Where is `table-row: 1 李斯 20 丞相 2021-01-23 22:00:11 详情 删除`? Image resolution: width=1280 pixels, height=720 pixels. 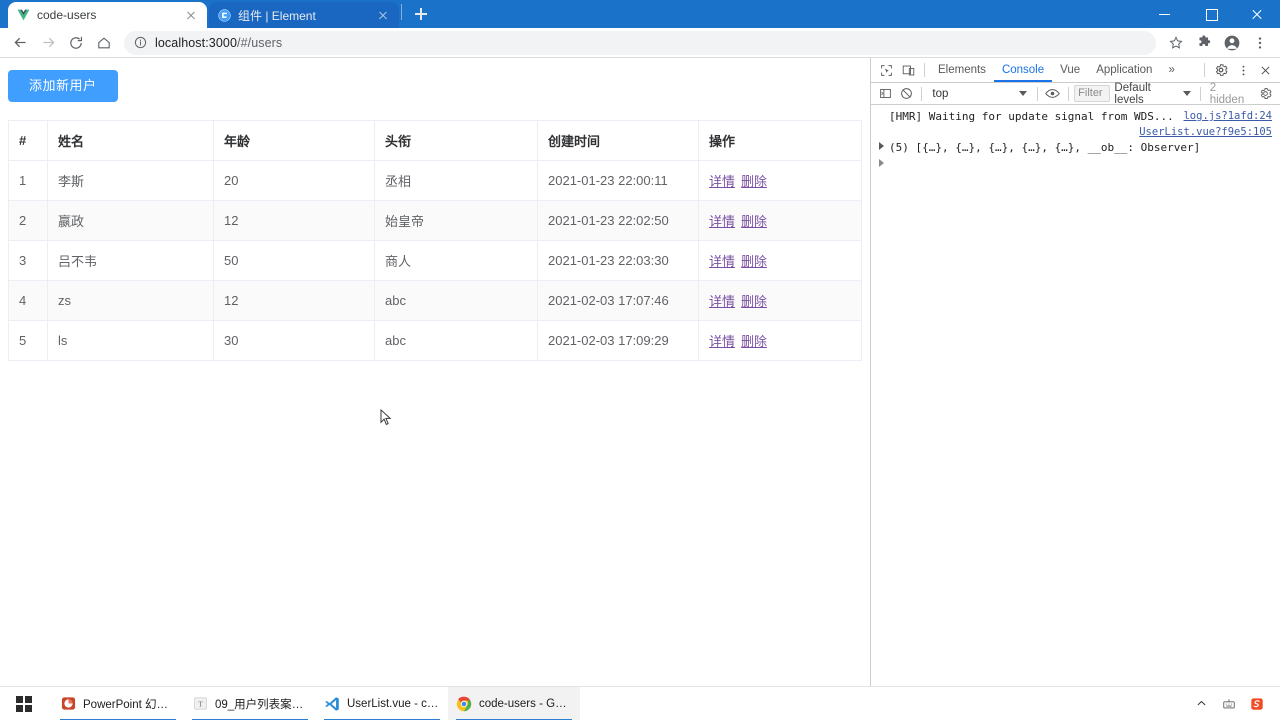
table-row: 1 李斯 20 丞相 2021-01-23 22:00:11 详情 删除 is located at coordinates (435, 180).